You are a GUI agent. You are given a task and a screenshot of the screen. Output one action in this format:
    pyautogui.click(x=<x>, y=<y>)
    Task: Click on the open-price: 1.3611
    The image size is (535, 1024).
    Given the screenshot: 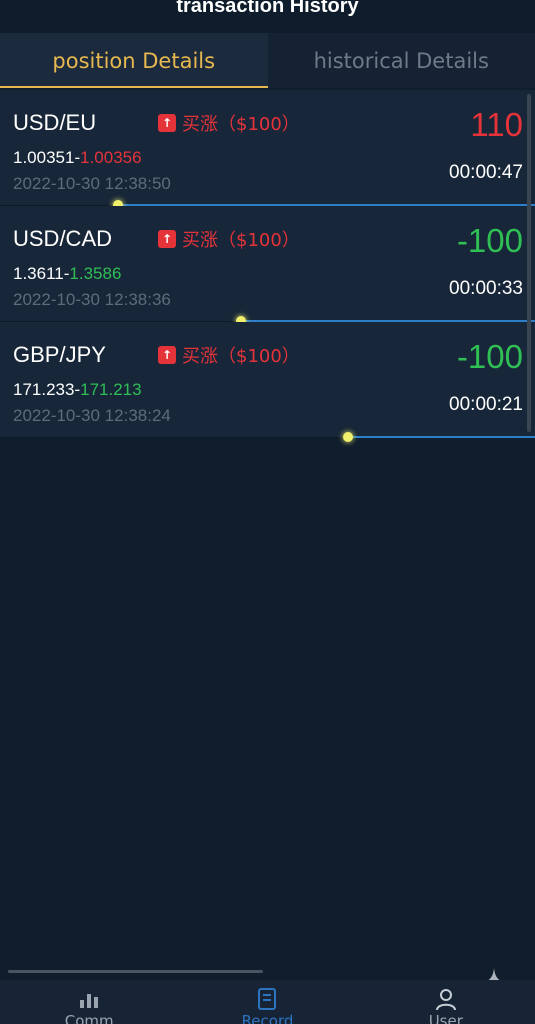 What is the action you would take?
    pyautogui.click(x=38, y=273)
    